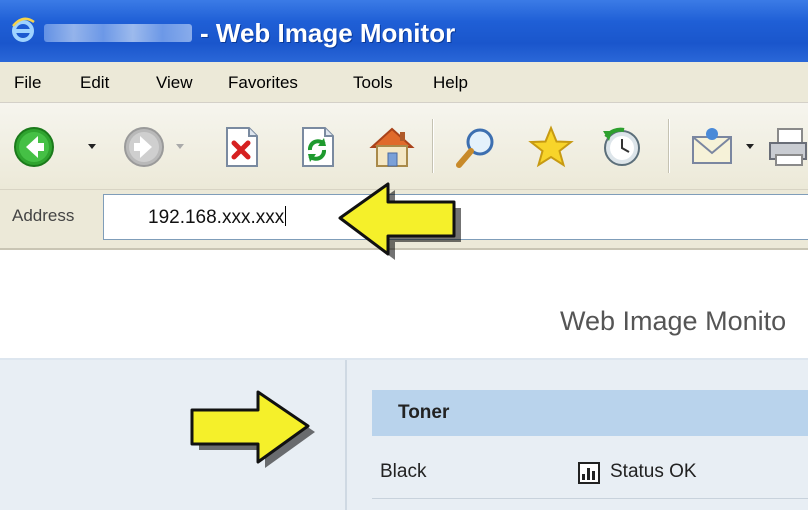  I want to click on search-icon, so click(475, 148).